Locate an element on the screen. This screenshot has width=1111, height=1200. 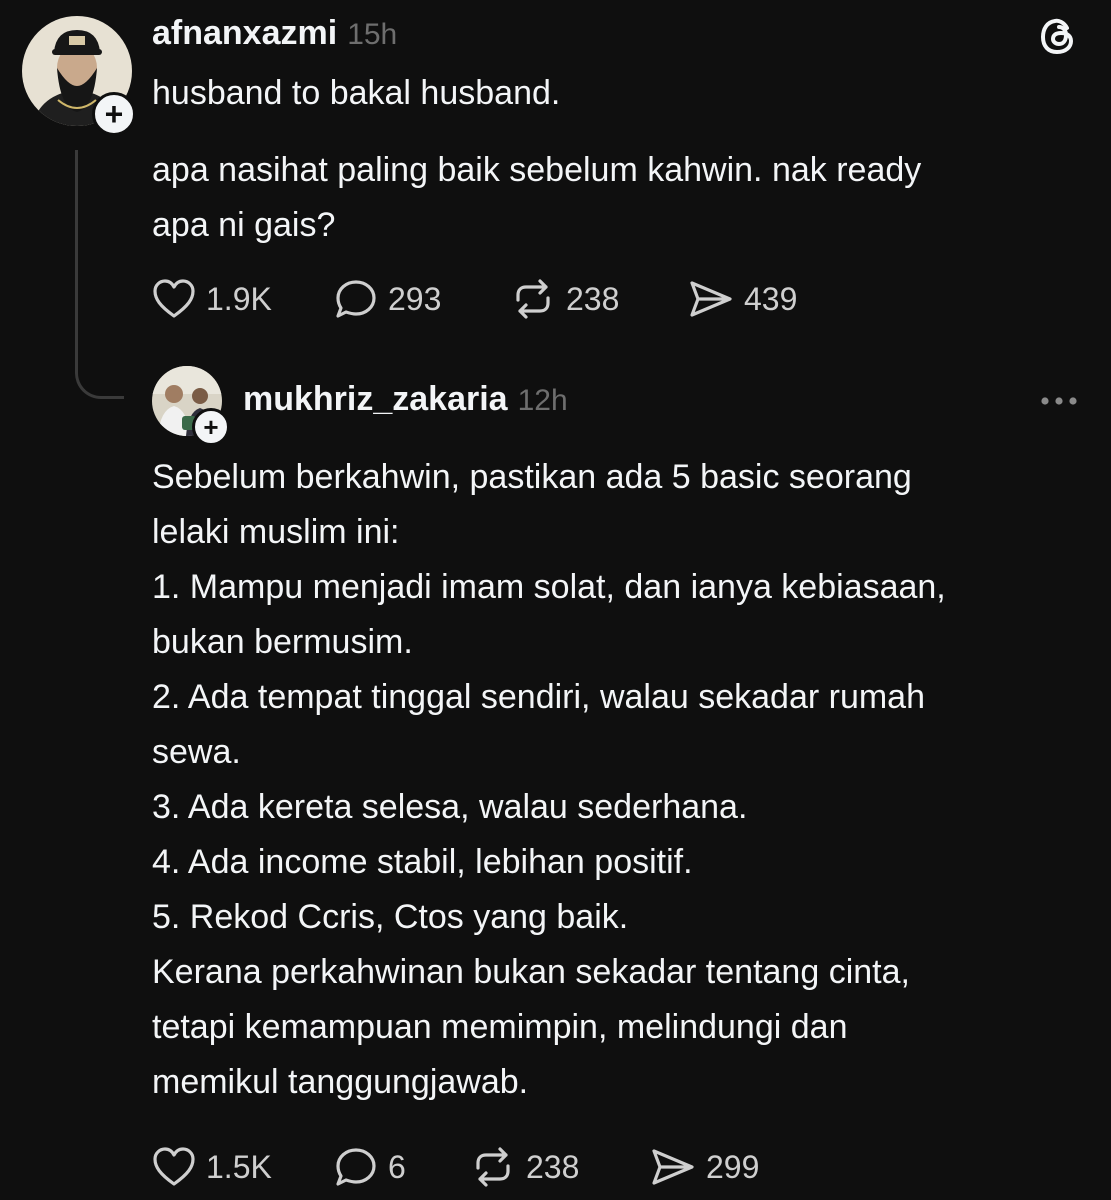
reply-share-count: 299 is located at coordinates (733, 1166).